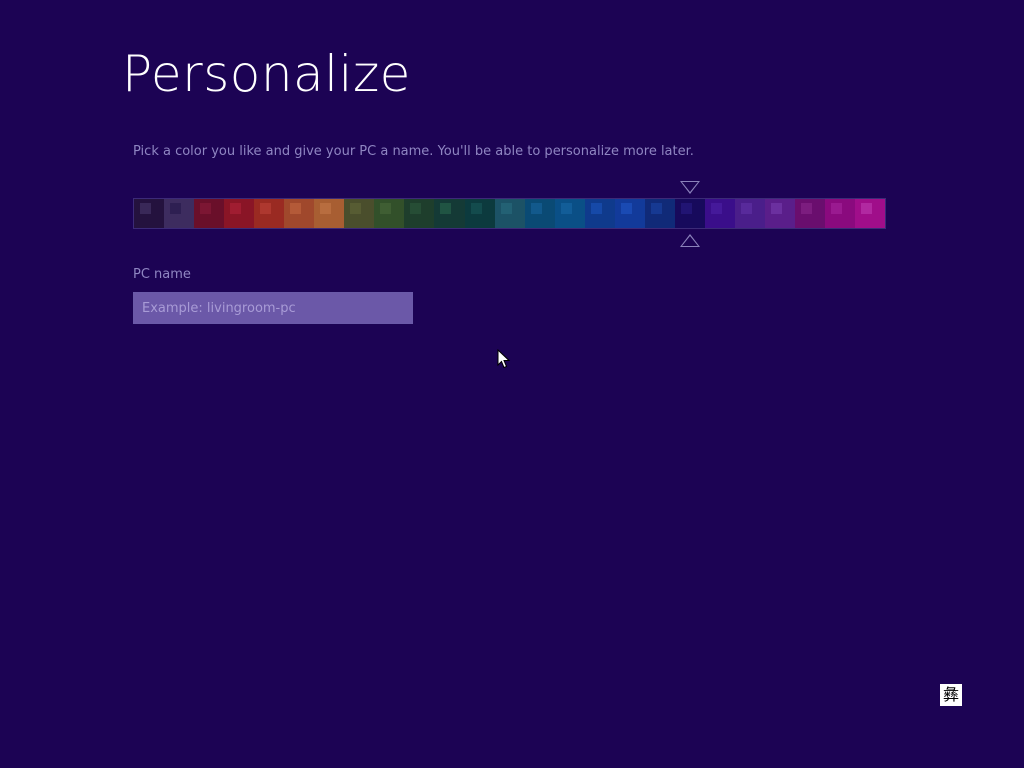 The image size is (1024, 768). What do you see at coordinates (690, 240) in the screenshot?
I see `slider-thumb-bottom-icon` at bounding box center [690, 240].